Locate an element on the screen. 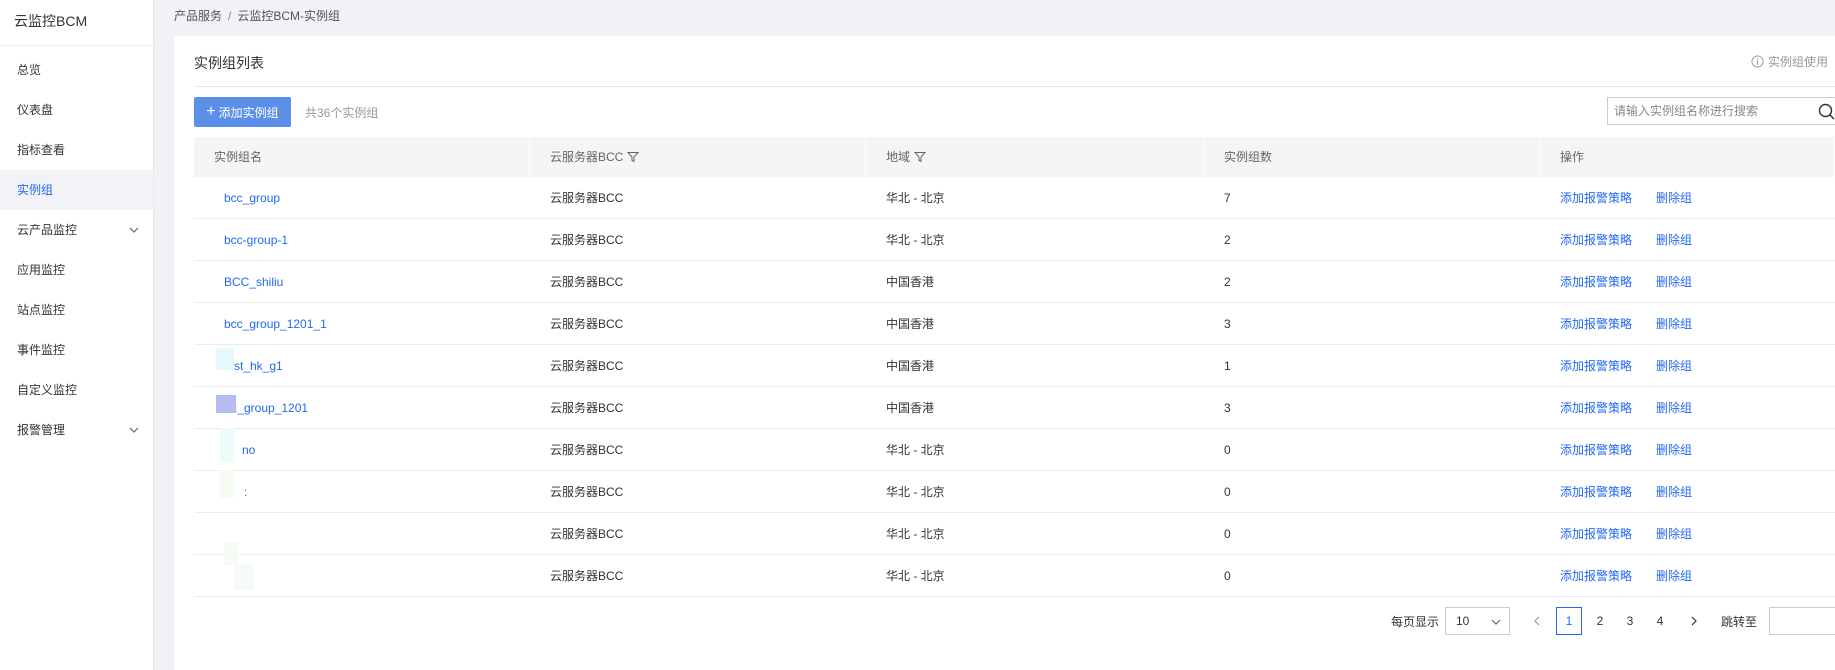  page-size-select: 10 is located at coordinates (1477, 621).